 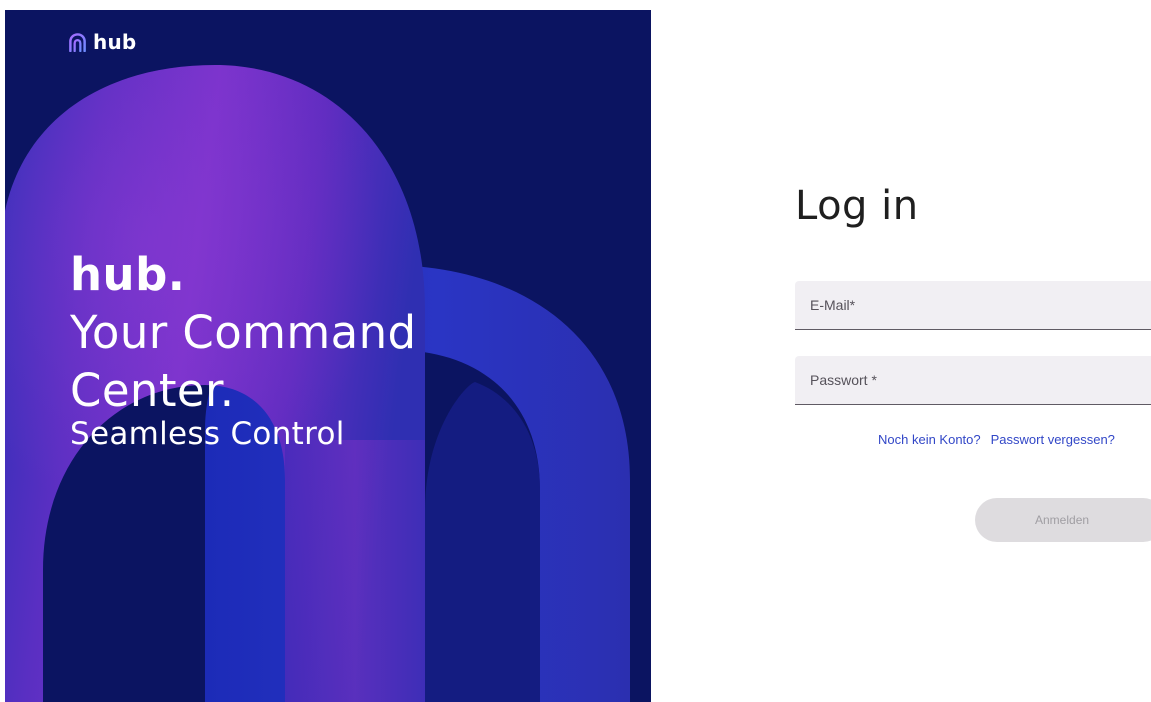 I want to click on hero-line-2: Center., so click(x=152, y=390).